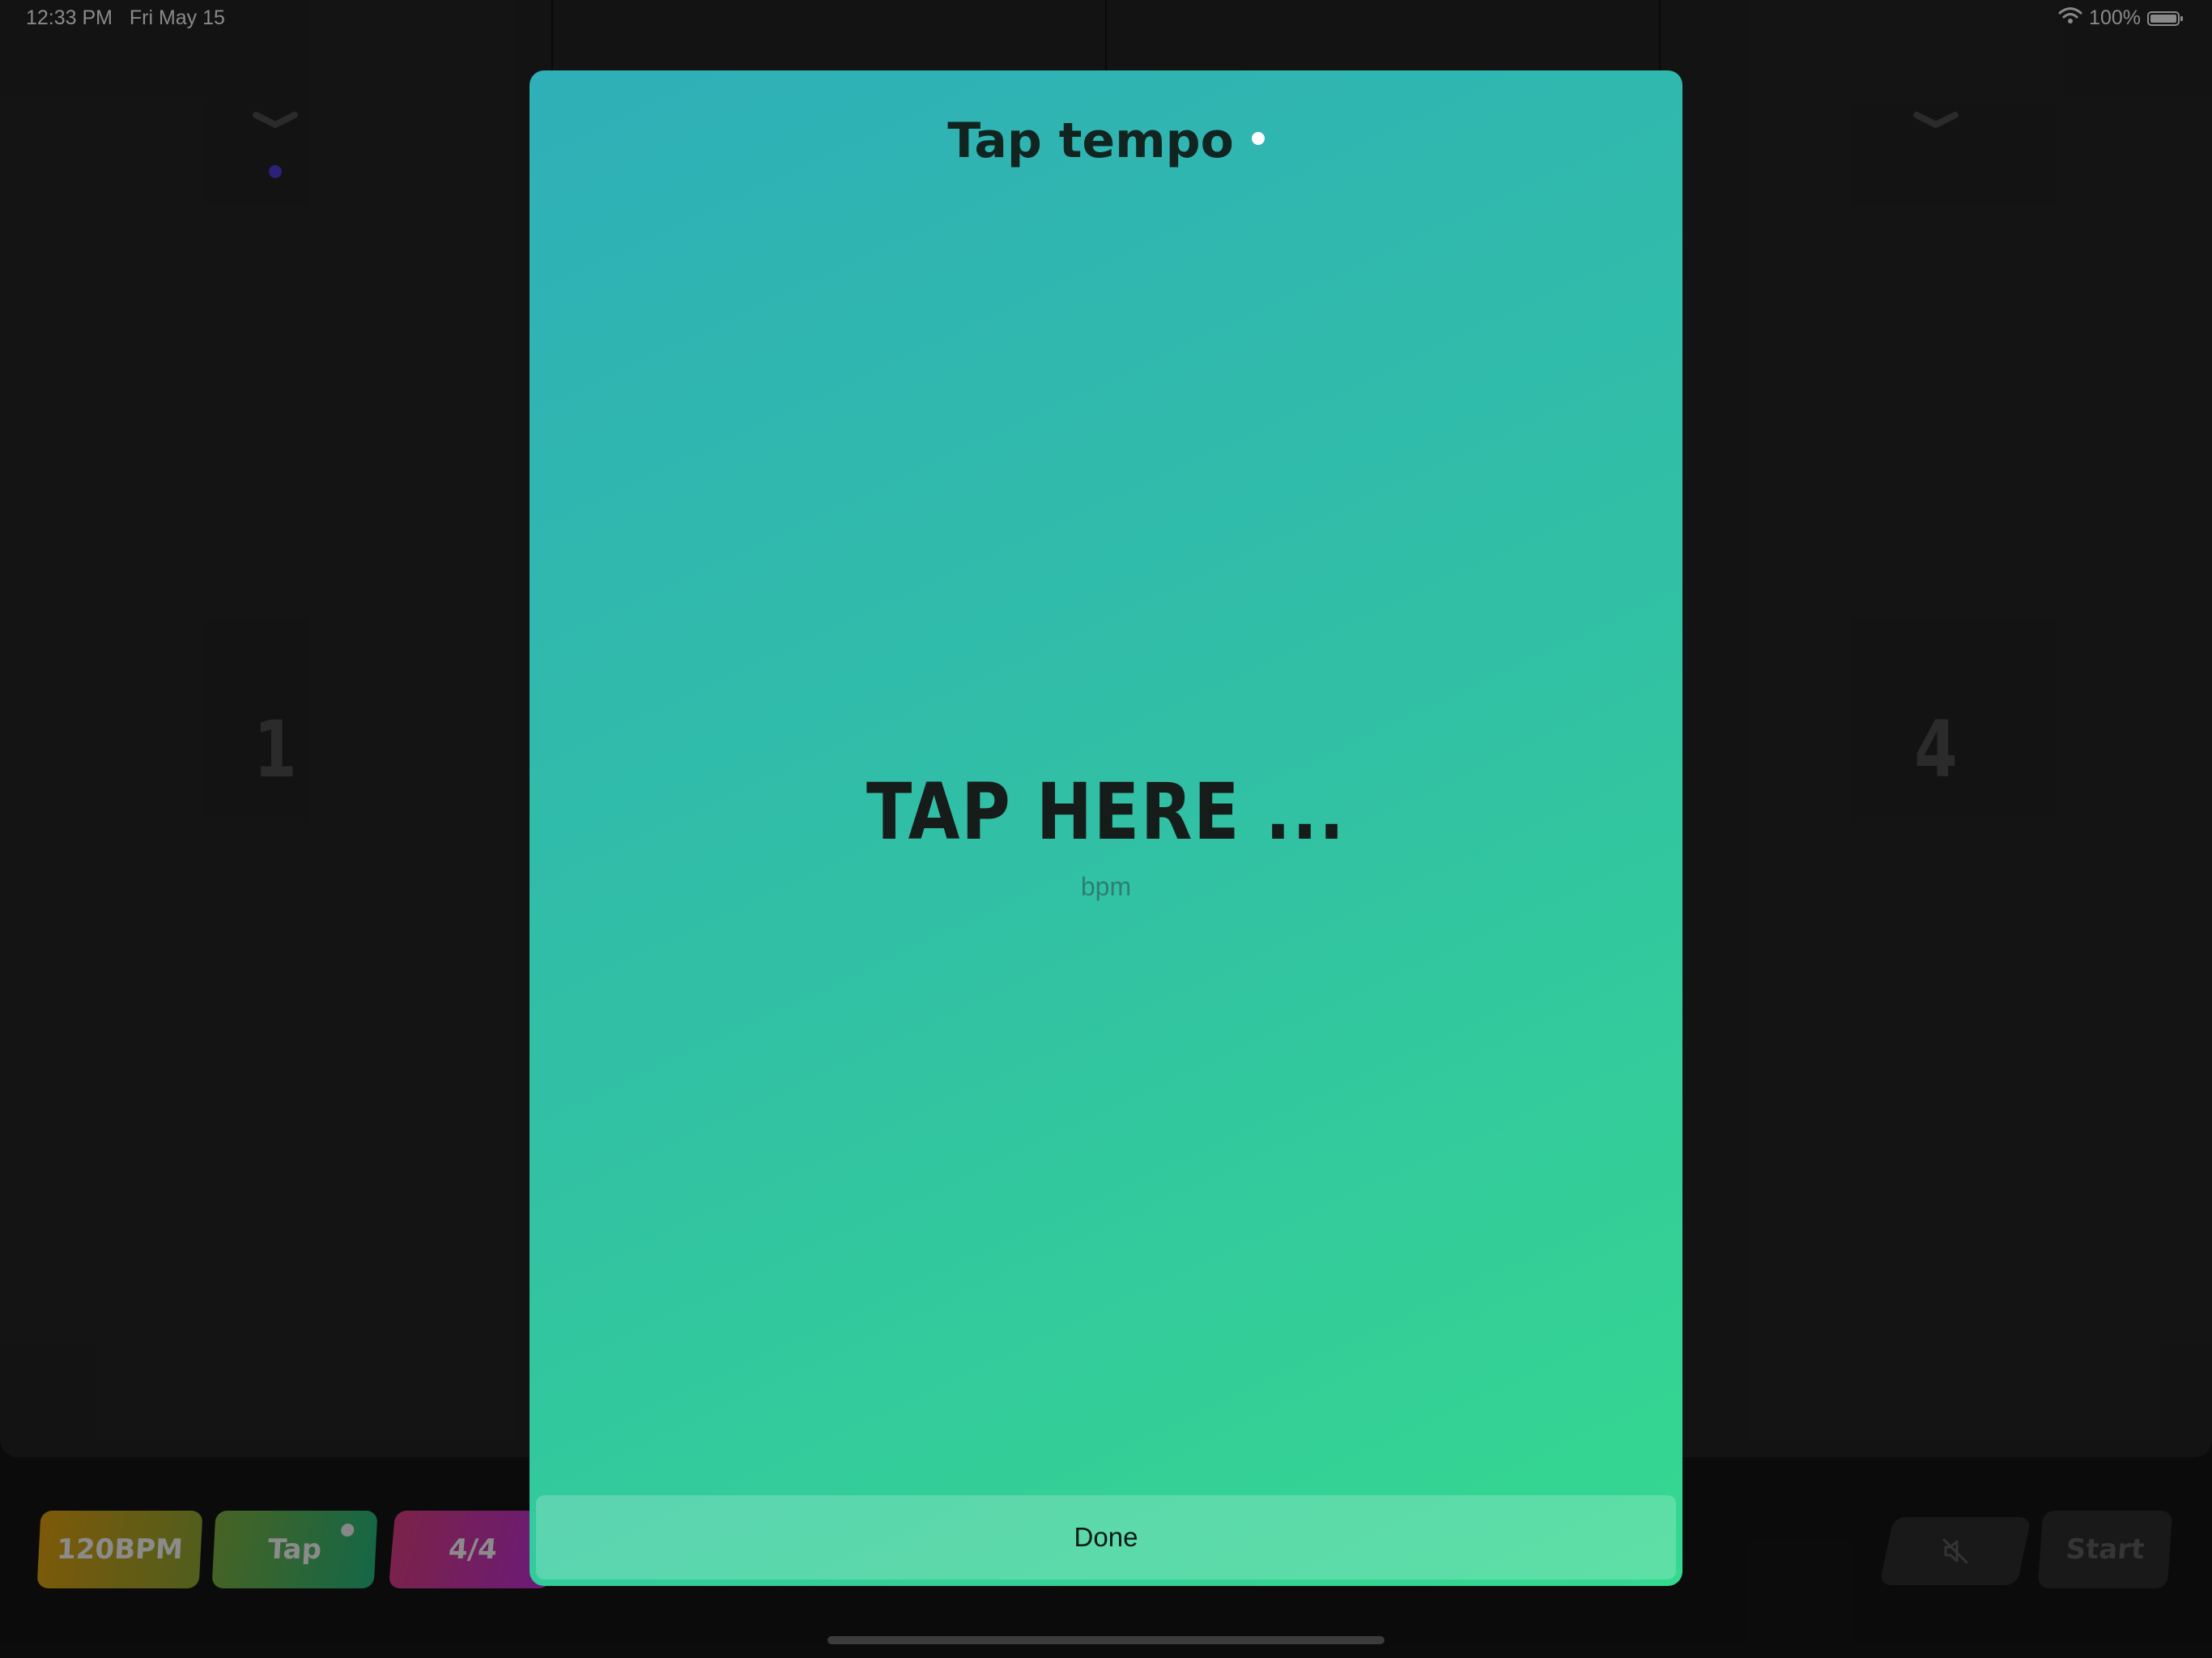 This screenshot has width=2212, height=1658. I want to click on status-time: 12:33 PM, so click(70, 17).